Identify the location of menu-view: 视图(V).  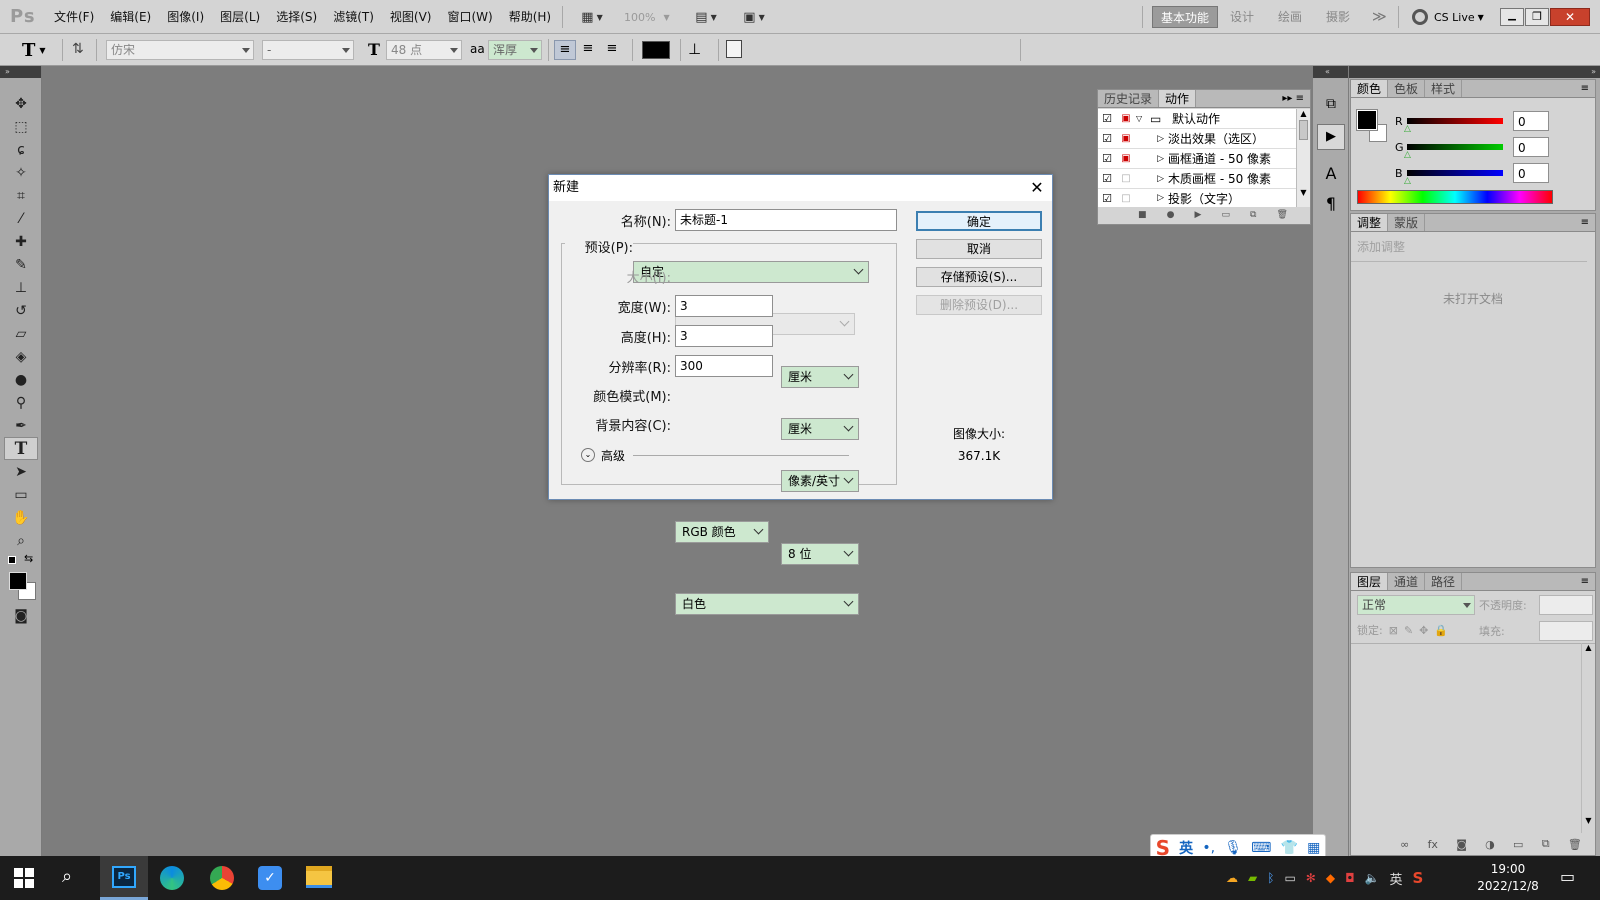
(411, 17).